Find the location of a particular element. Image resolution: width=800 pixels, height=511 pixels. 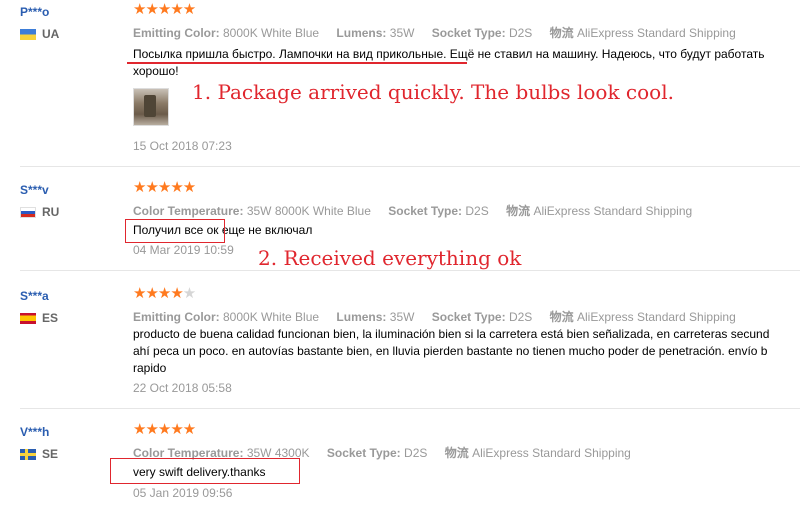

reviewer-name: S***a is located at coordinates (34, 296).